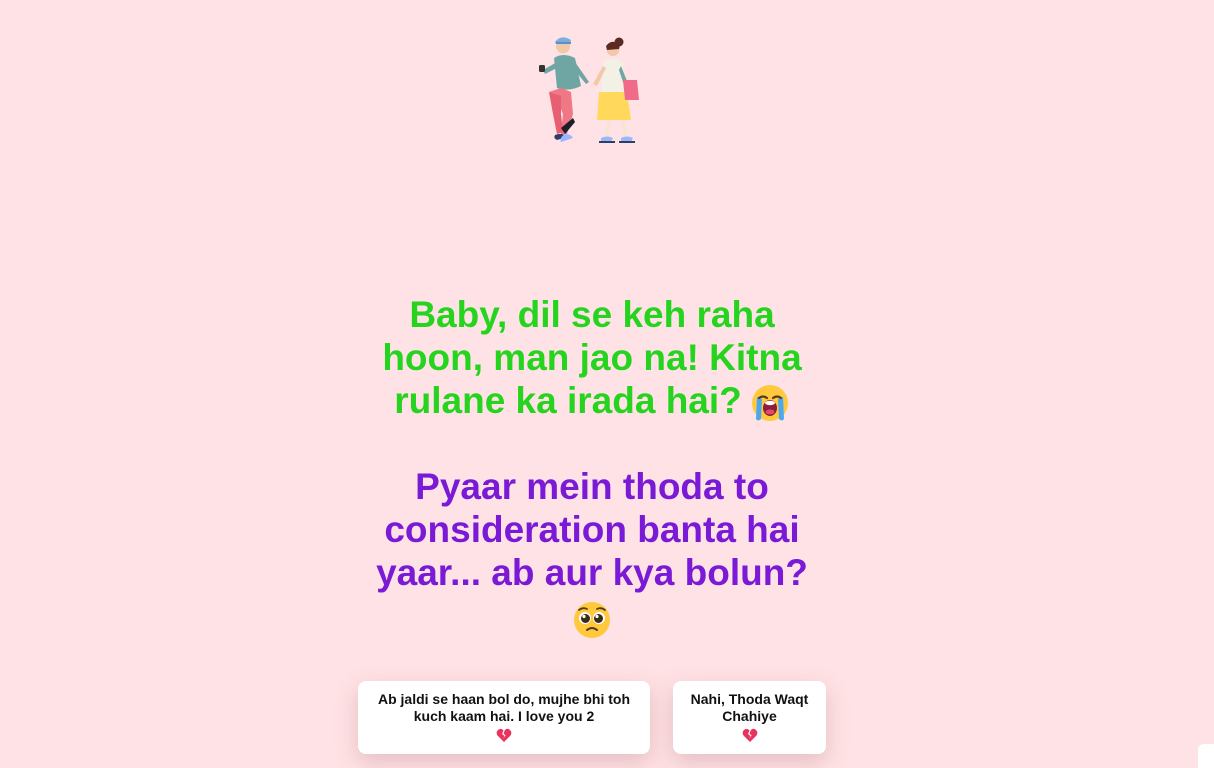  I want to click on decline-button-label: Nahi, Thoda Waqt Chahiye, so click(749, 707).